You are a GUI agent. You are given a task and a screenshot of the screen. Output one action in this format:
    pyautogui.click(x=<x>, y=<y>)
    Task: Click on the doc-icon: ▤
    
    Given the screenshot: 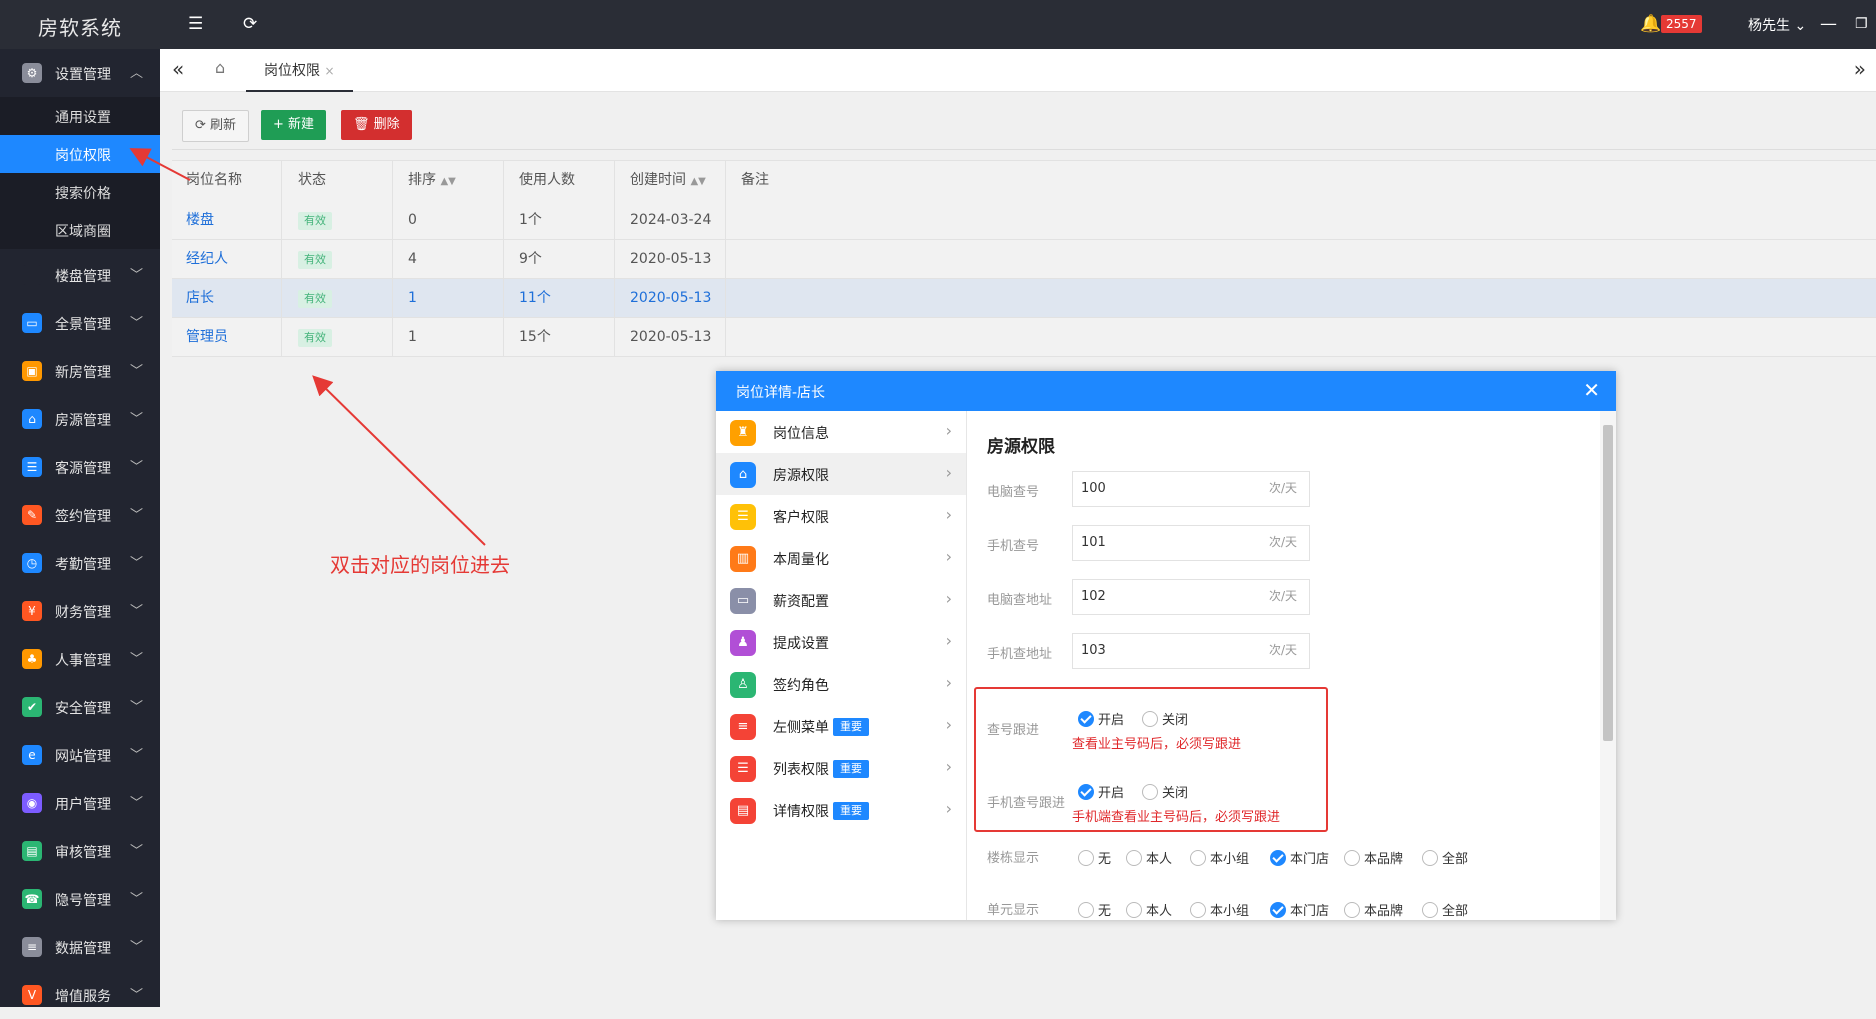 What is the action you would take?
    pyautogui.click(x=743, y=811)
    